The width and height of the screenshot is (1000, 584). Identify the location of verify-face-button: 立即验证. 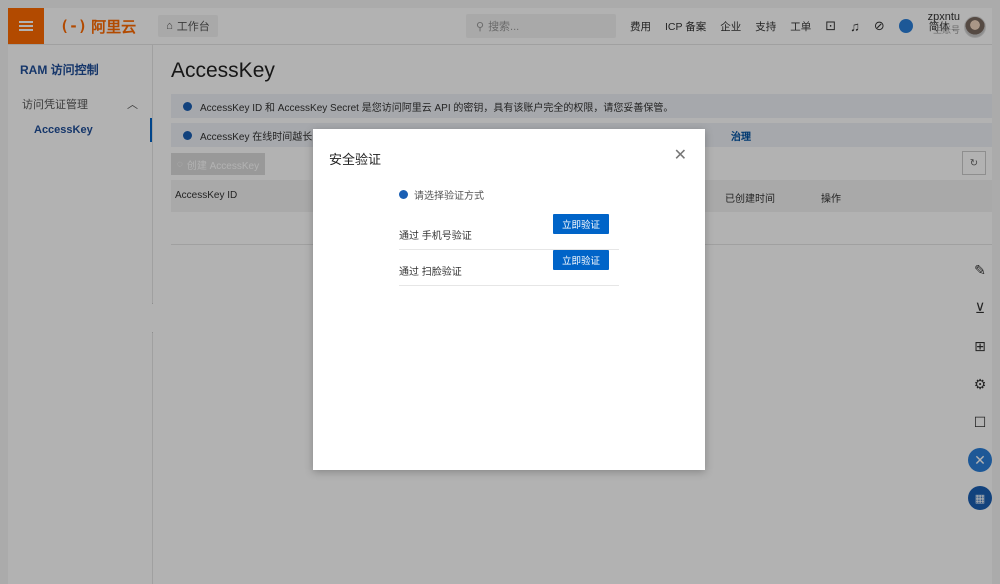
(581, 260).